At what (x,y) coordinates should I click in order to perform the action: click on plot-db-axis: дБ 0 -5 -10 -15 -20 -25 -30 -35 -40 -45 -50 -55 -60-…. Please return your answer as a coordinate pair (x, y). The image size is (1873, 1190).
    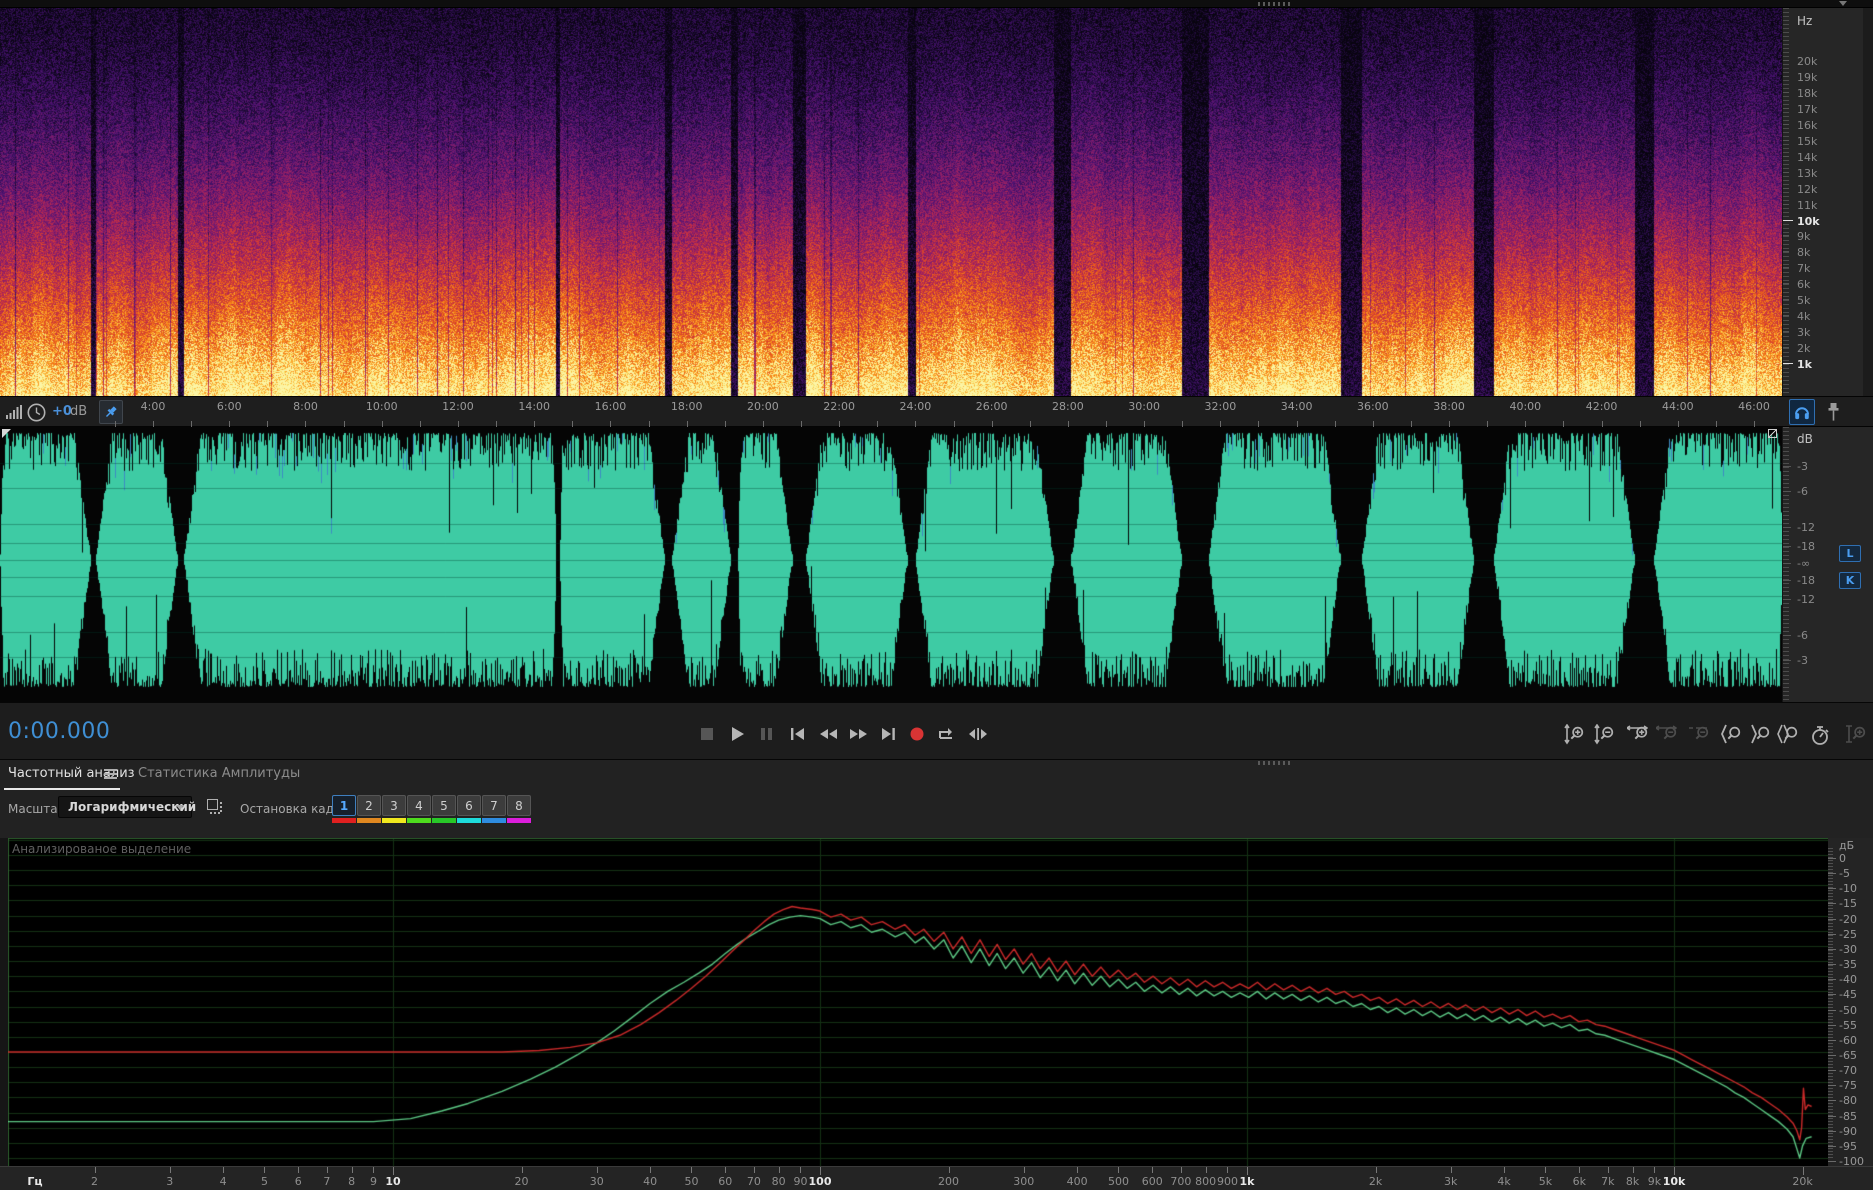
    Looking at the image, I should click on (1850, 1002).